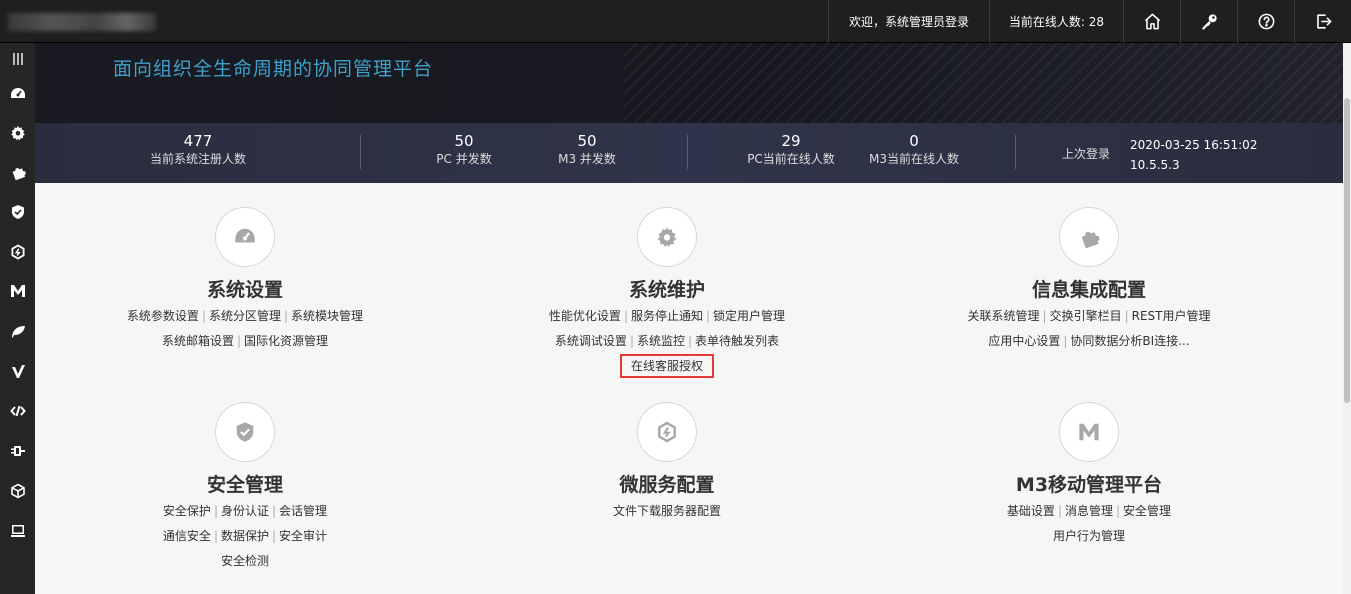 The image size is (1351, 594). Describe the element at coordinates (1322, 21) in the screenshot. I see `logout-button` at that location.